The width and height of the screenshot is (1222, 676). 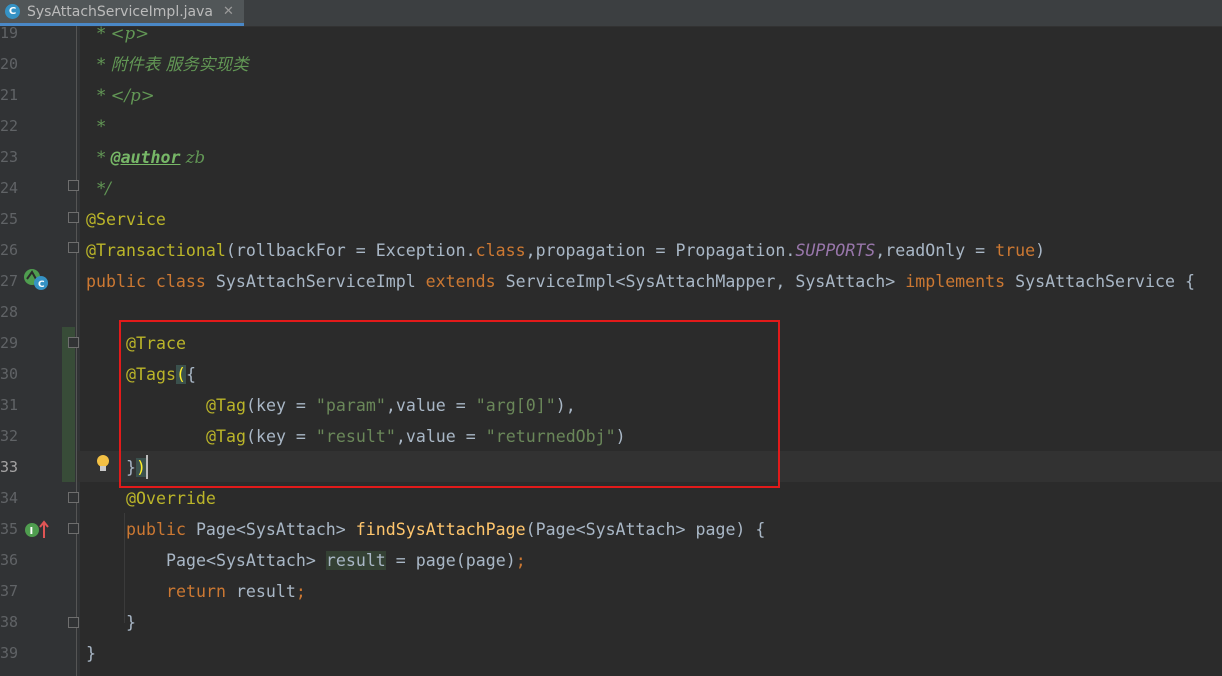 What do you see at coordinates (9, 622) in the screenshot?
I see `line-number: 38` at bounding box center [9, 622].